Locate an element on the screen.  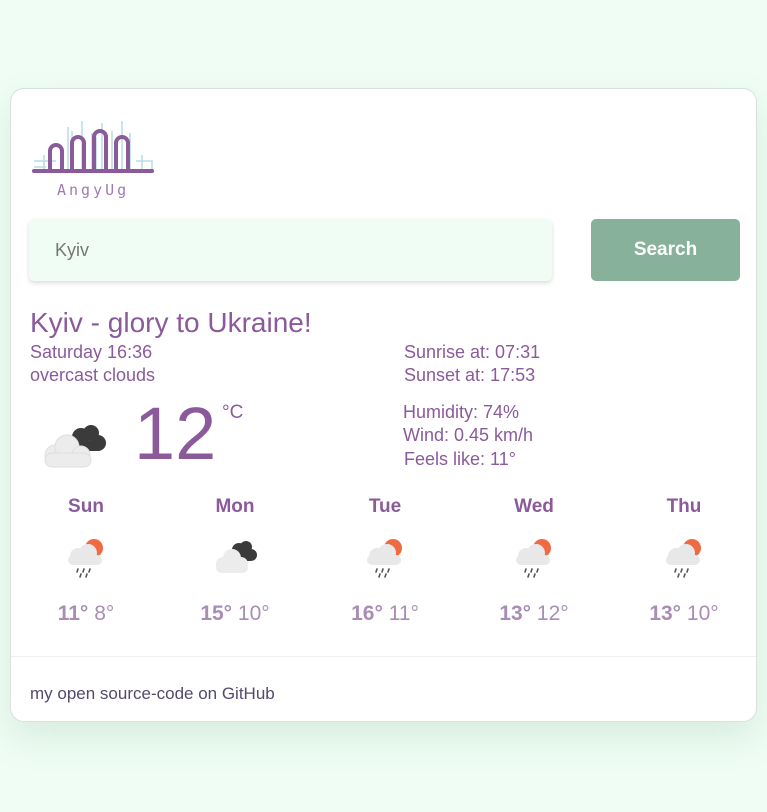
wind-speed: Wind: 0.45 km/h is located at coordinates (468, 435).